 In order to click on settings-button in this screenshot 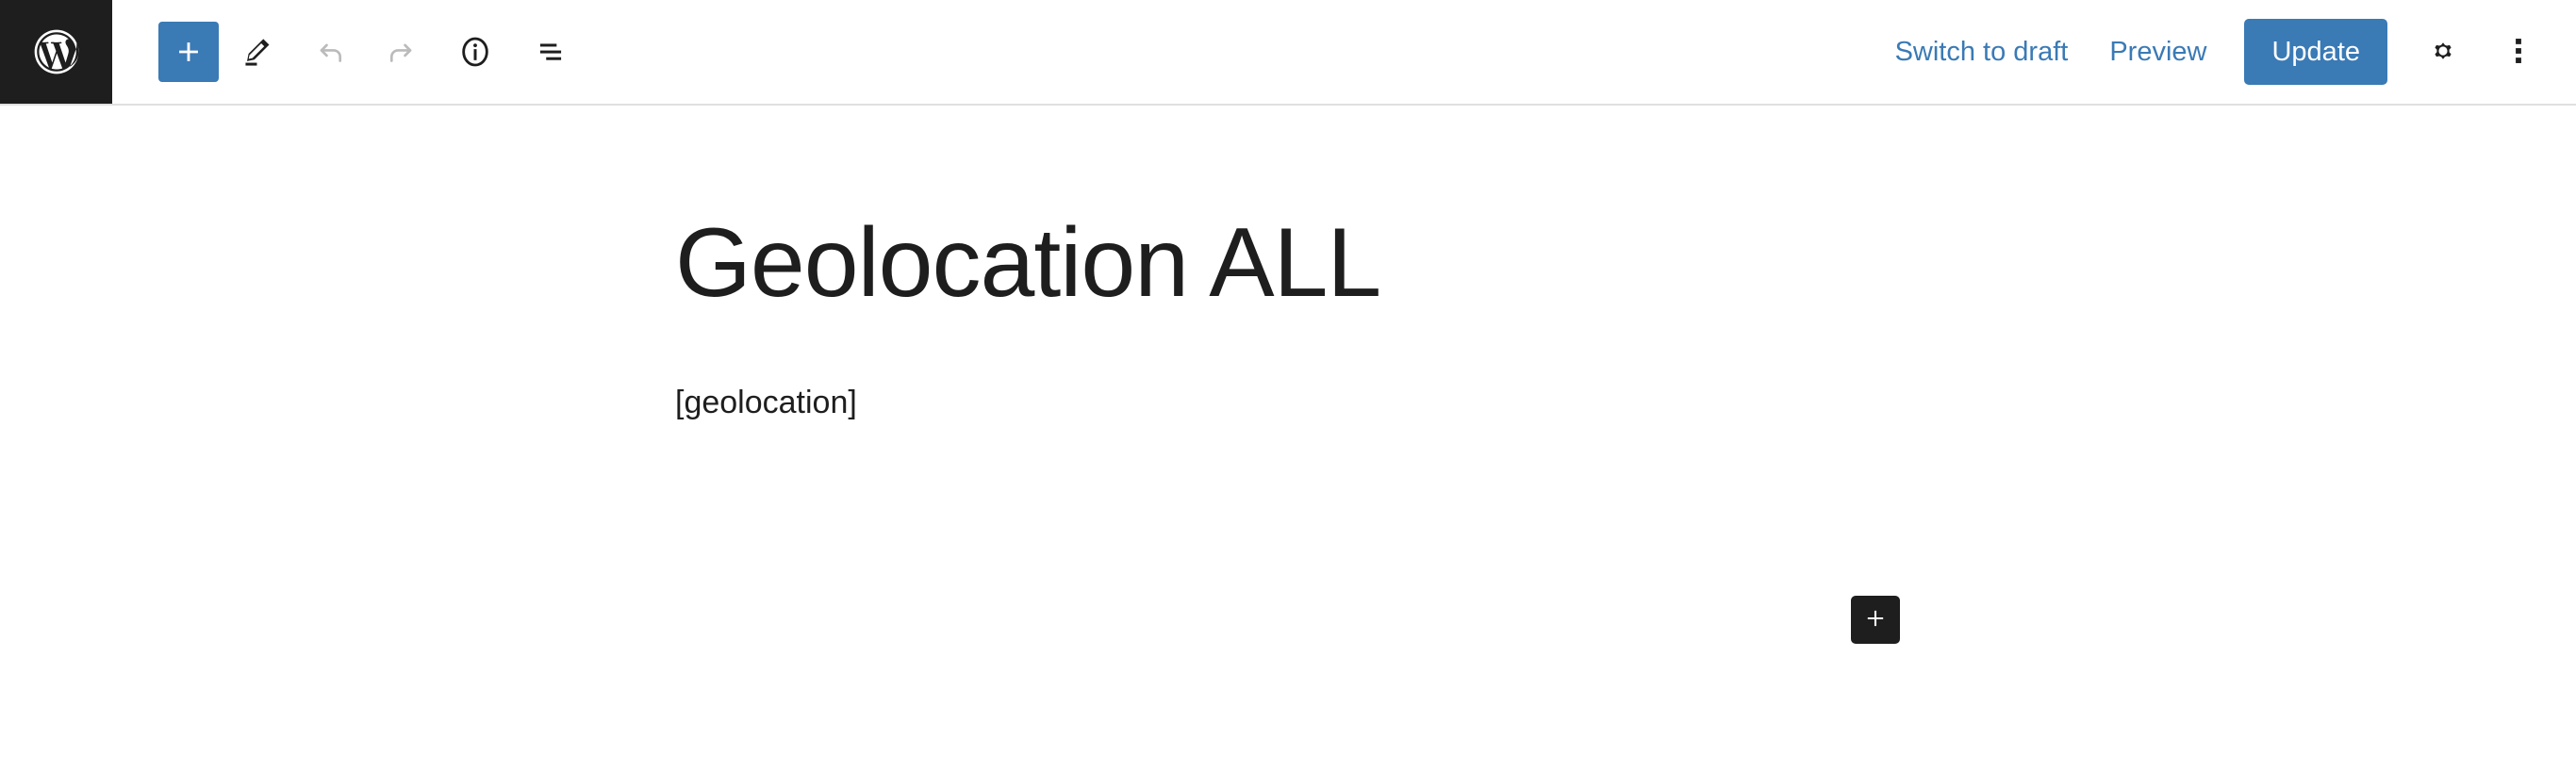, I will do `click(2443, 52)`.